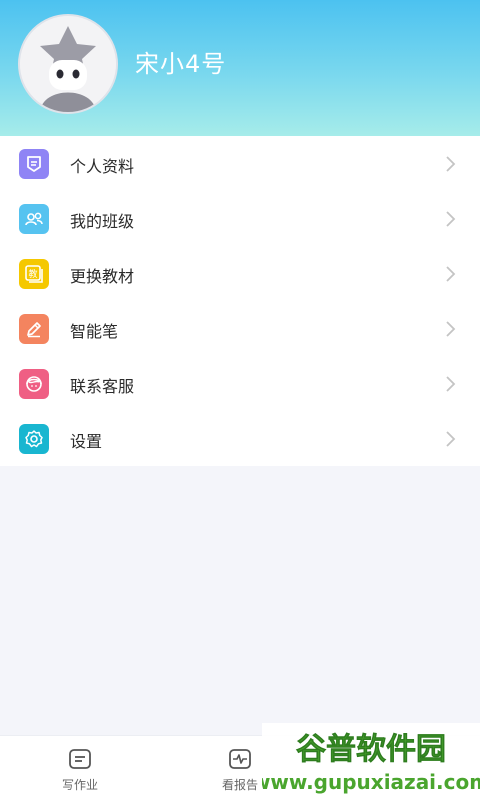 The height and width of the screenshot is (801, 480). I want to click on menu-item-change-textbook: 教 更换教材, so click(240, 273).